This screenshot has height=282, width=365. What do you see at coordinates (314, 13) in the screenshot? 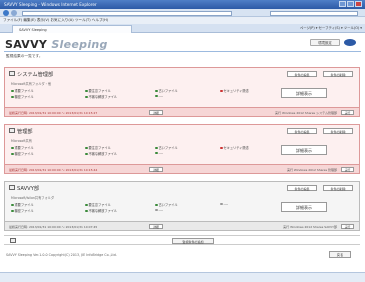
I see `browser-search-input` at bounding box center [314, 13].